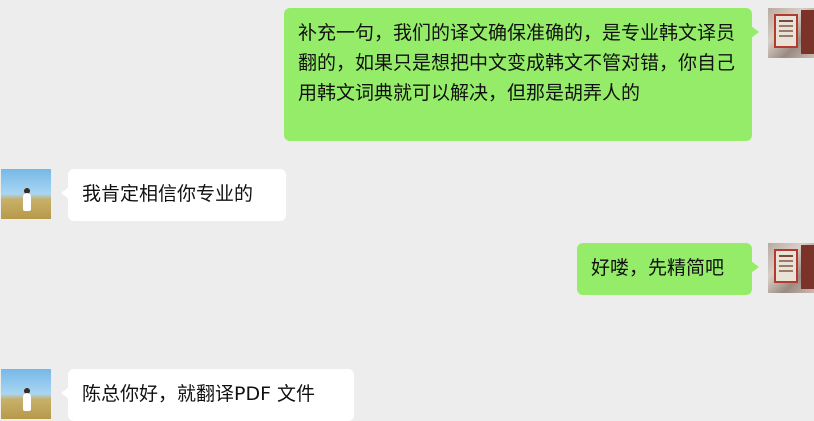 The width and height of the screenshot is (814, 421). Describe the element at coordinates (199, 394) in the screenshot. I see `message-text: 陈总你好，就翻译PDF 文件` at that location.